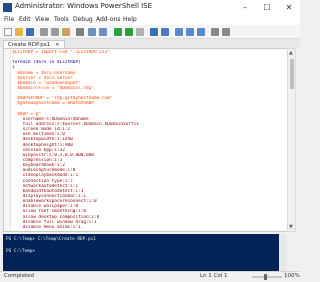 The image size is (320, 282). What do you see at coordinates (150, 276) in the screenshot?
I see `status-bar: Completed Ln 1 Col 1 100%` at bounding box center [150, 276].